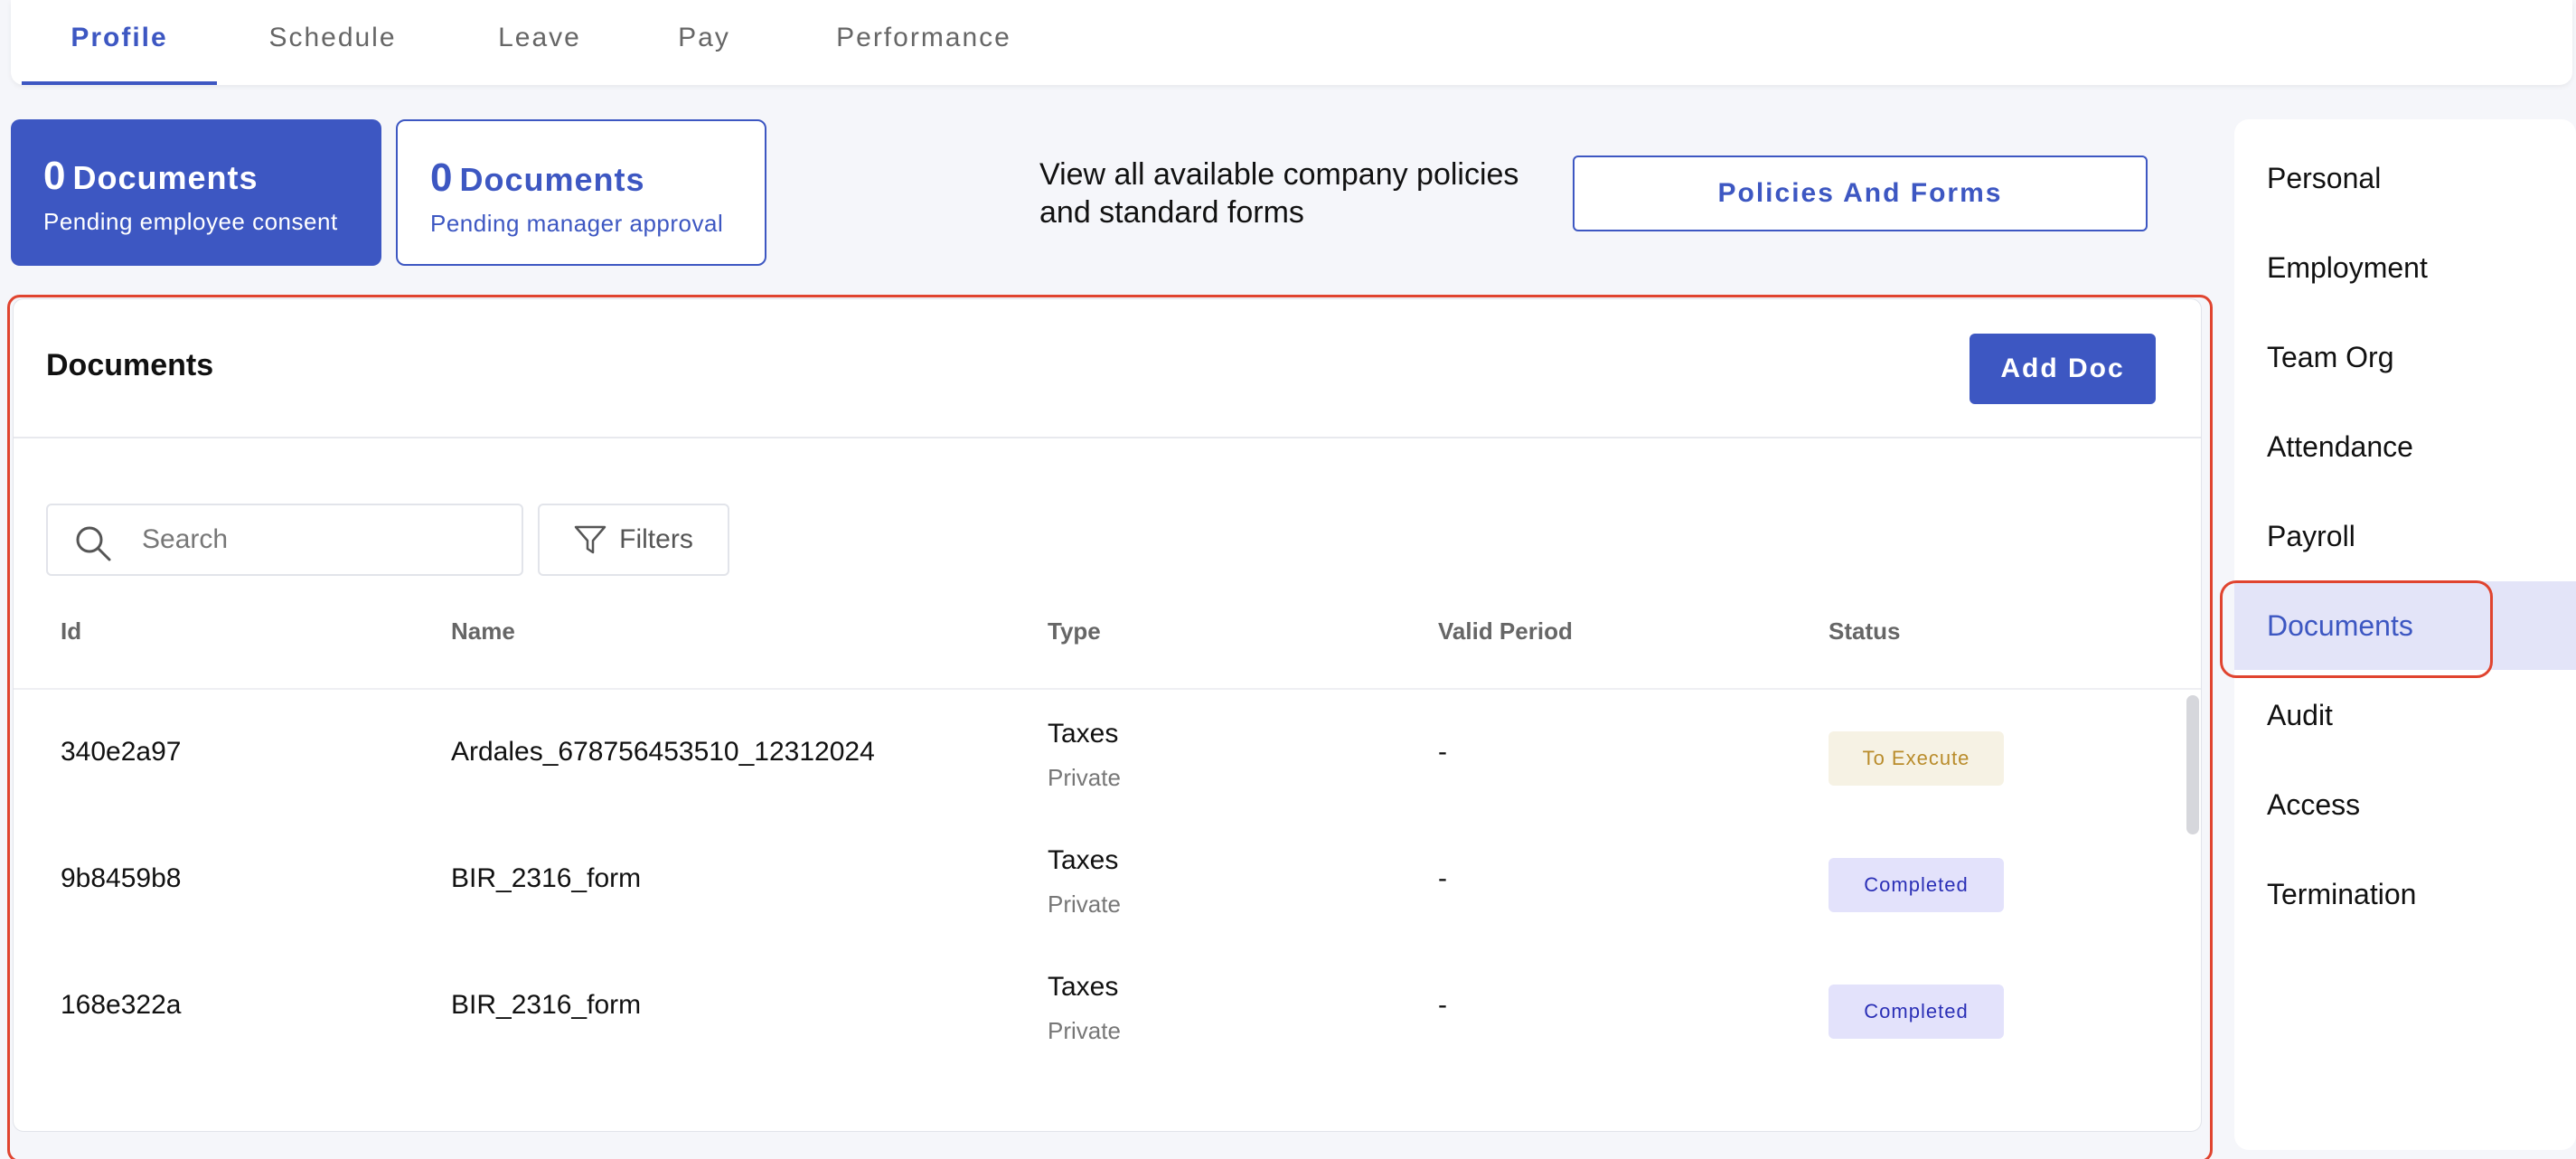  Describe the element at coordinates (54, 176) in the screenshot. I see `consent-count: 0` at that location.